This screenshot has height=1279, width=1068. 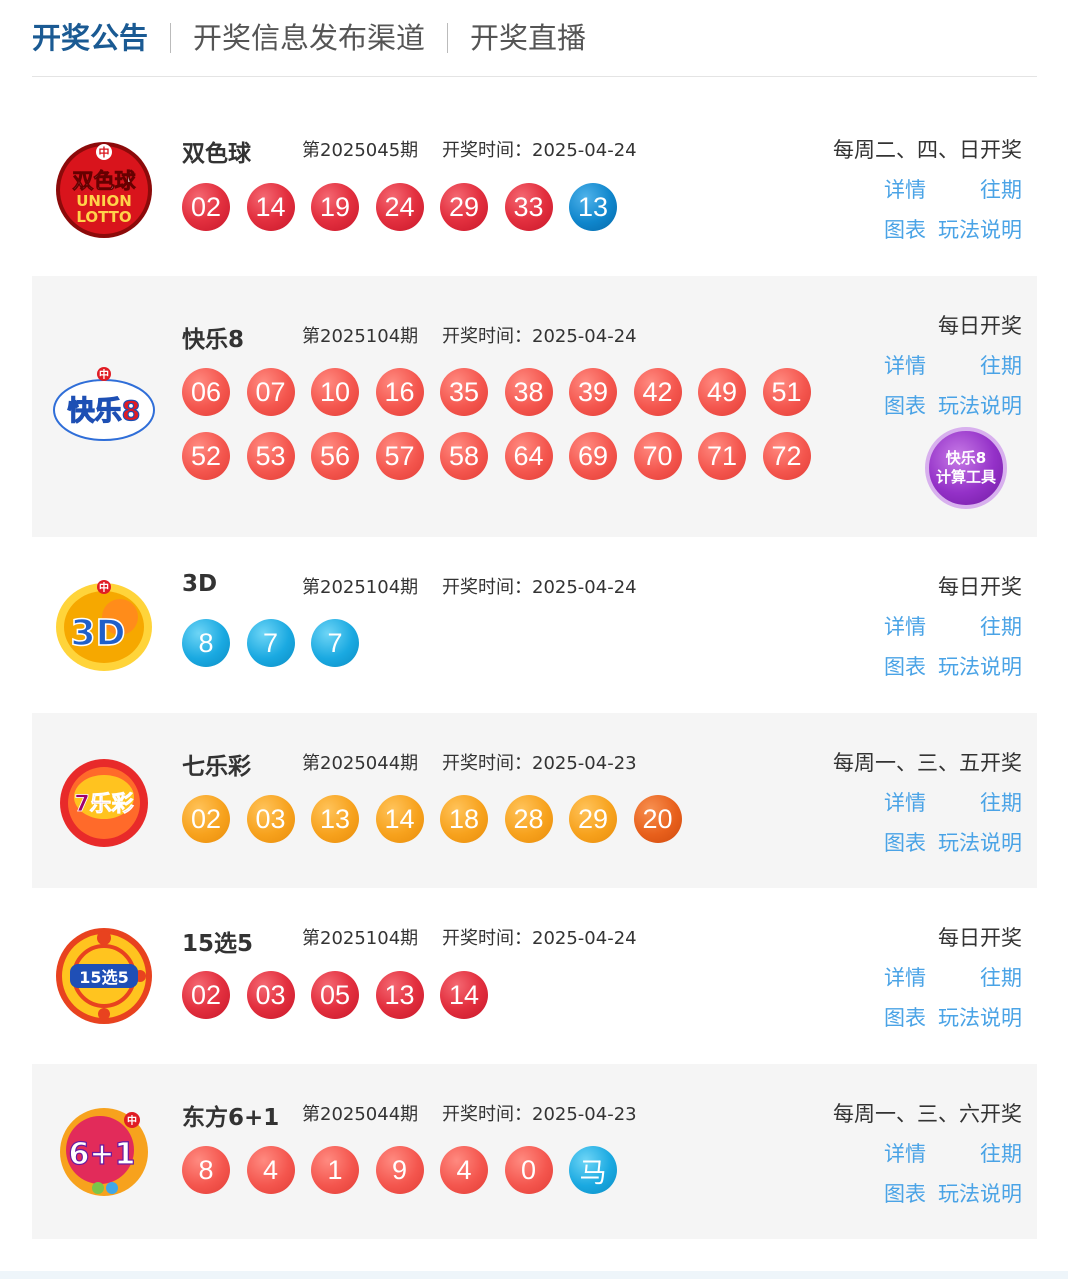 I want to click on number-ball: 马, so click(x=593, y=1170).